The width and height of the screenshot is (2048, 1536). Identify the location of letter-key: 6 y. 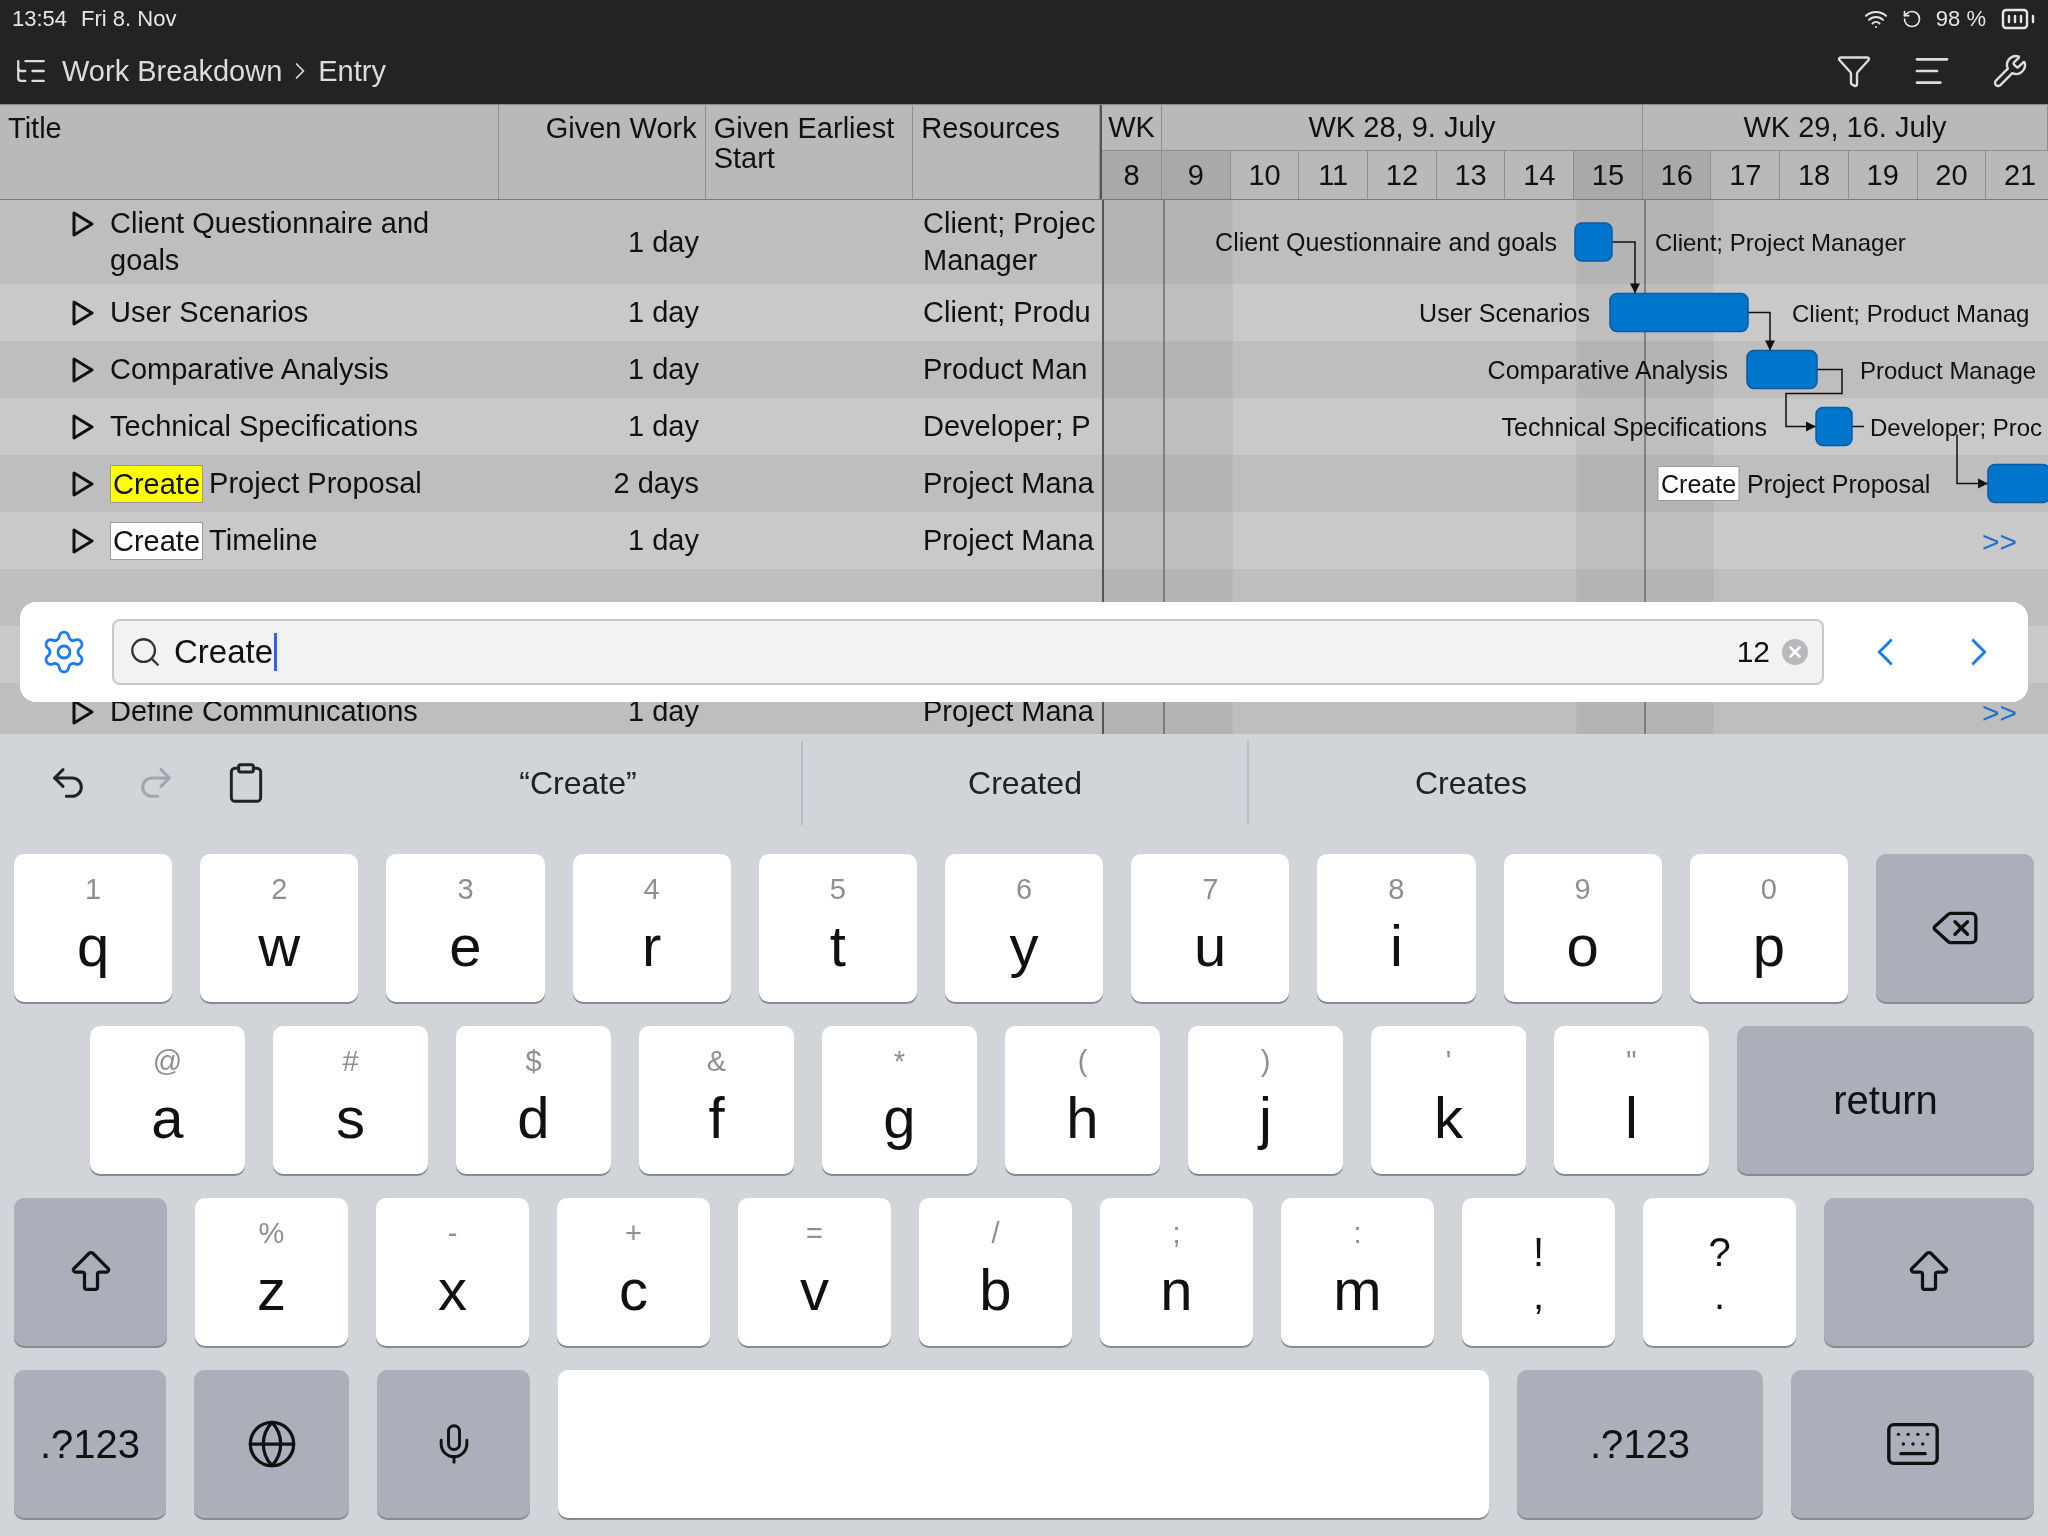
(1024, 928).